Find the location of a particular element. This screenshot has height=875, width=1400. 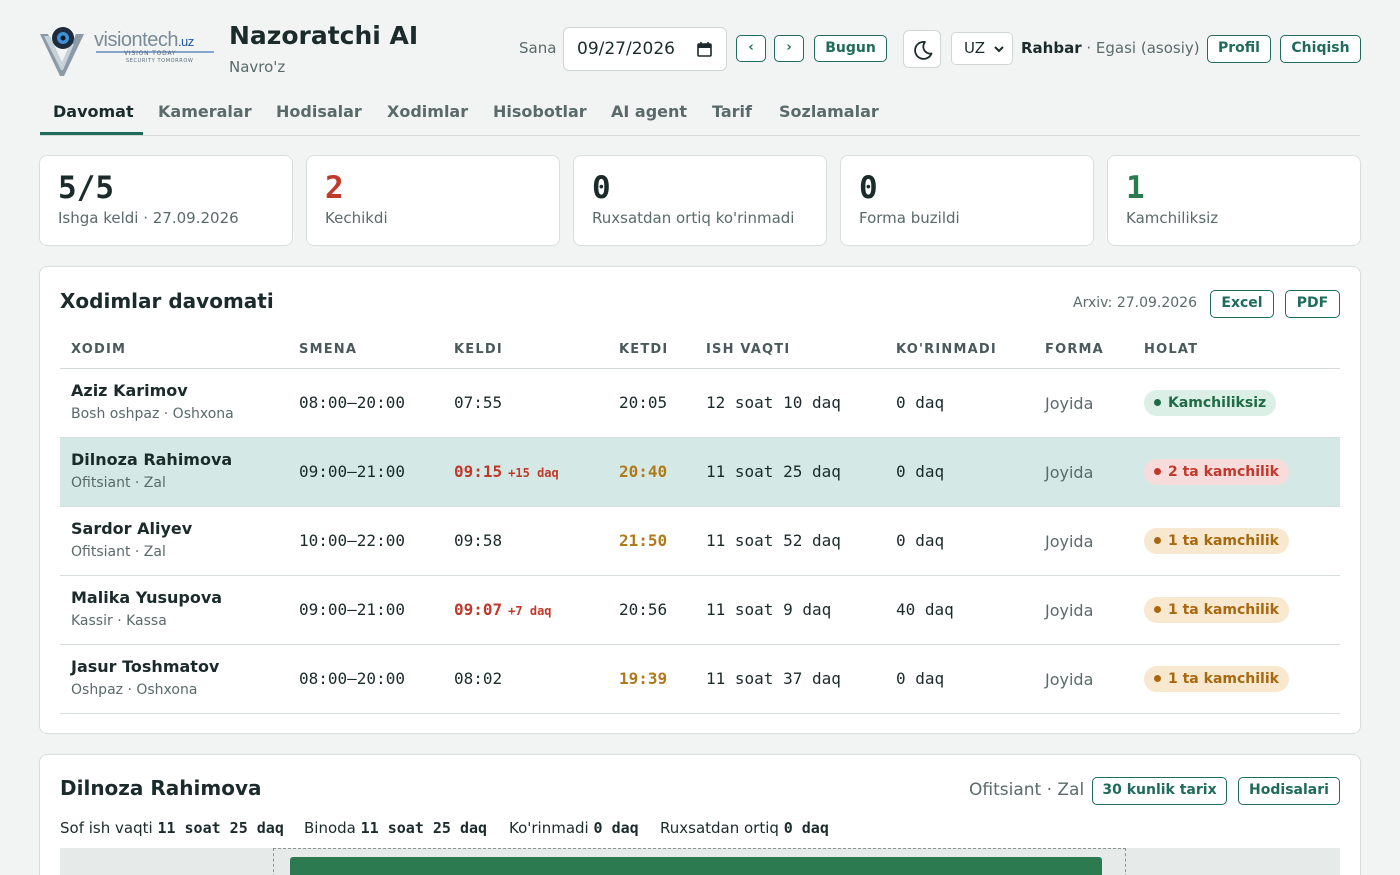

tab-xodimlar: Xodimlar is located at coordinates (427, 111).